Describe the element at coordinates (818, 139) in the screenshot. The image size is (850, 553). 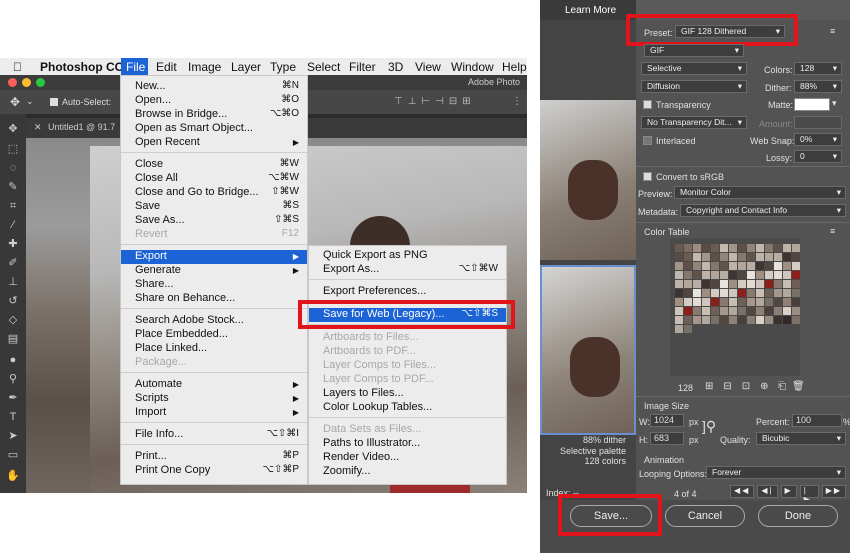
I see `web-snap-field: 0%` at that location.